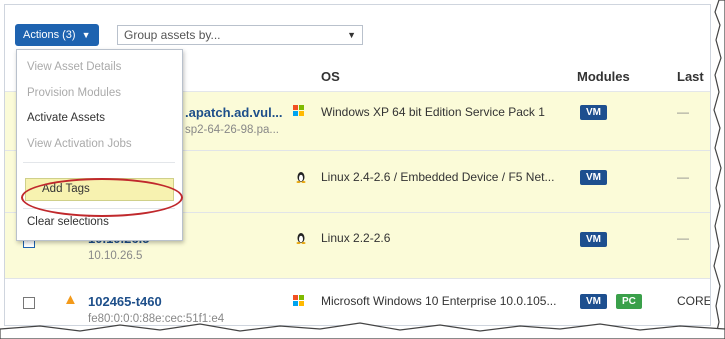  Describe the element at coordinates (79, 144) in the screenshot. I see `menu-item-view-activation-jobs: View Activation Jobs` at that location.